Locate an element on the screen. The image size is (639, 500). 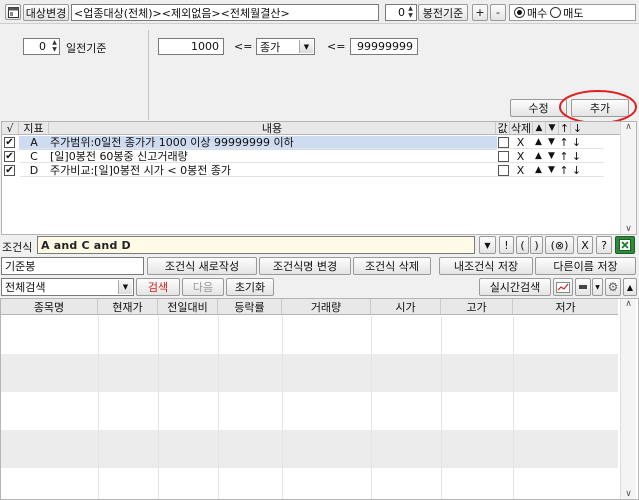
excel-export-button is located at coordinates (625, 245).